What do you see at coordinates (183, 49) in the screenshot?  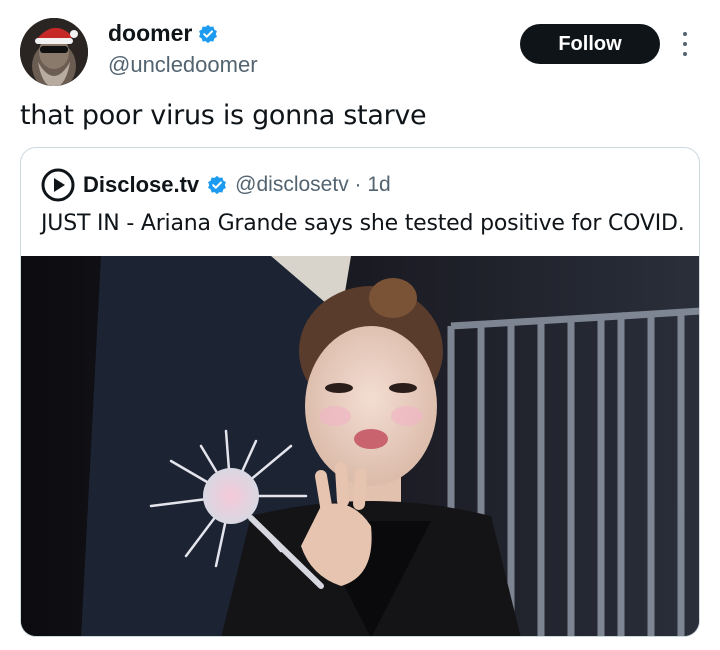 I see `author-block: doomer @uncledoomer` at bounding box center [183, 49].